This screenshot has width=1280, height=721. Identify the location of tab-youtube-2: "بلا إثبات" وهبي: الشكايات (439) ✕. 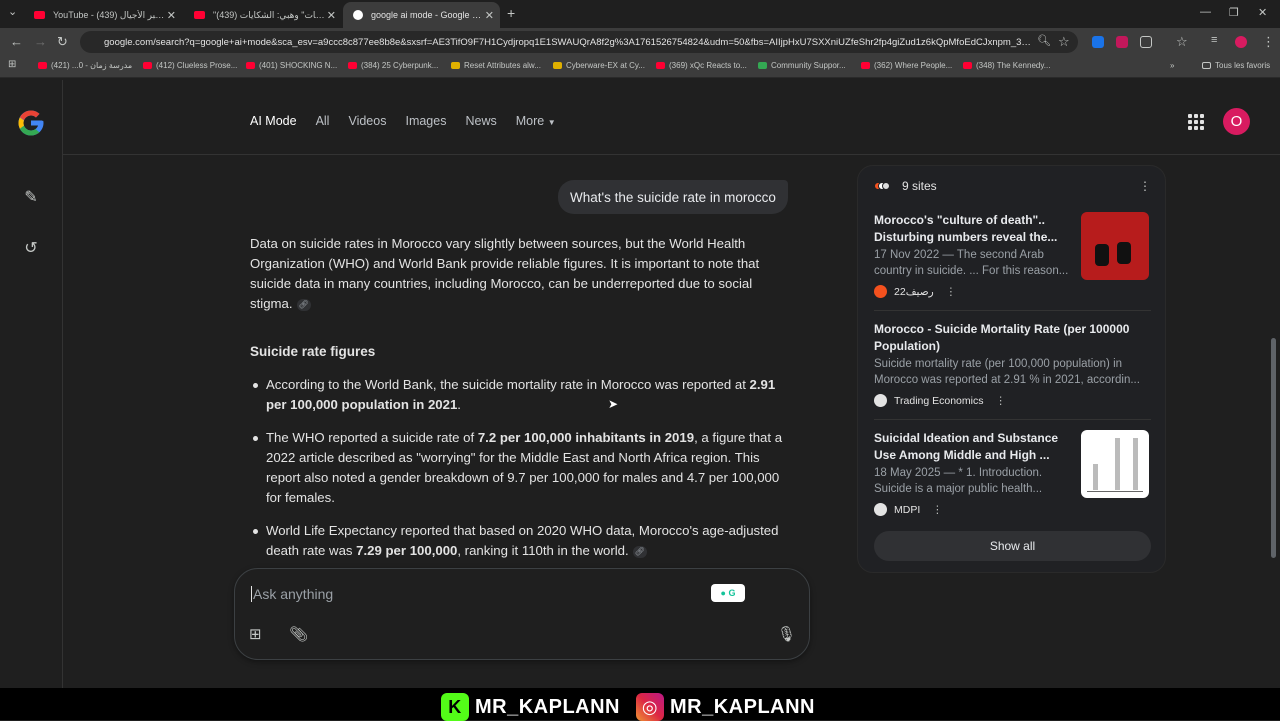
(263, 15).